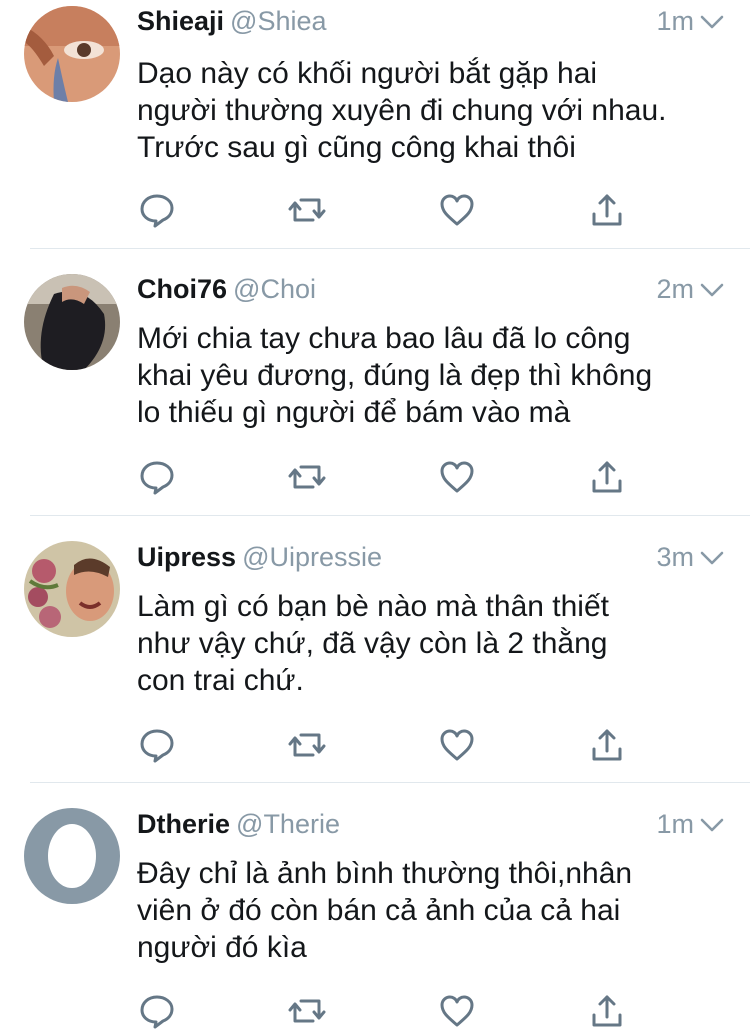  I want to click on user-handle: @Therie, so click(288, 824).